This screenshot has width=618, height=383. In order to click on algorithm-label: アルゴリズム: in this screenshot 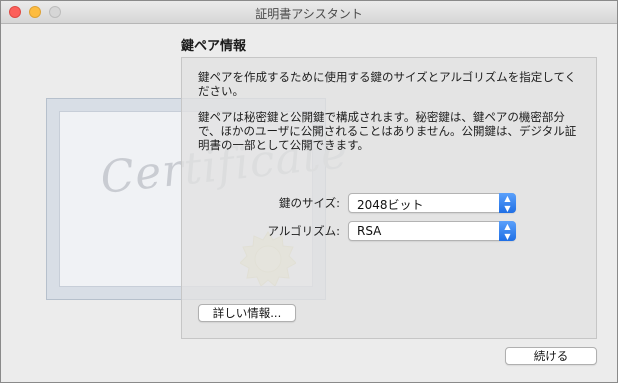, I will do `click(303, 231)`.